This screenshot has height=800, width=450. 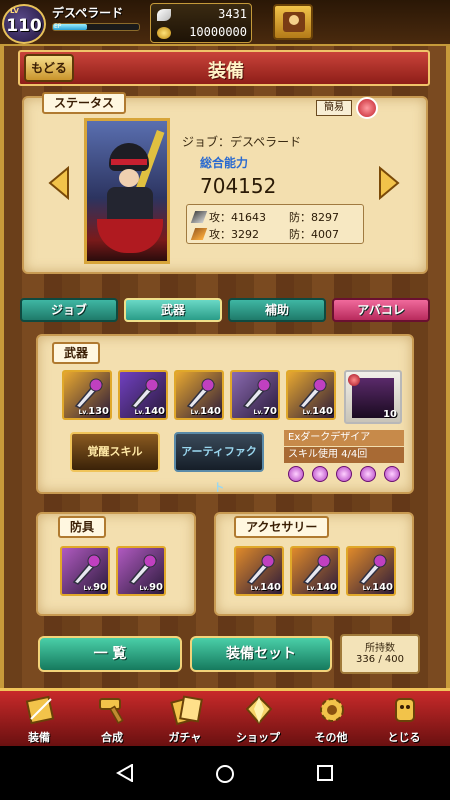 I want to click on equip-icon, so click(x=40, y=710).